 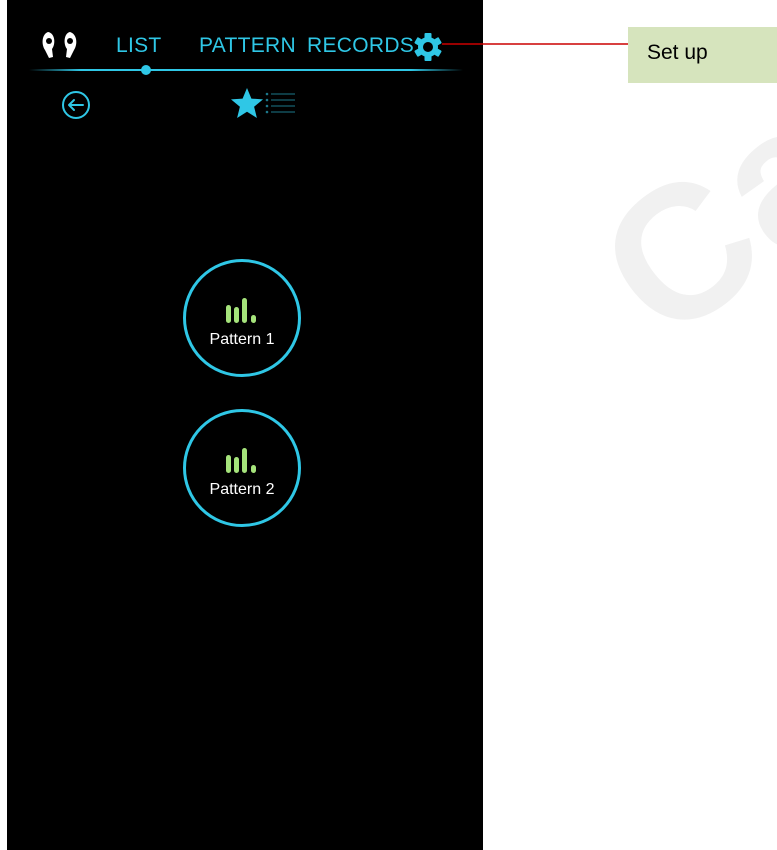 What do you see at coordinates (428, 47) in the screenshot?
I see `gear-icon` at bounding box center [428, 47].